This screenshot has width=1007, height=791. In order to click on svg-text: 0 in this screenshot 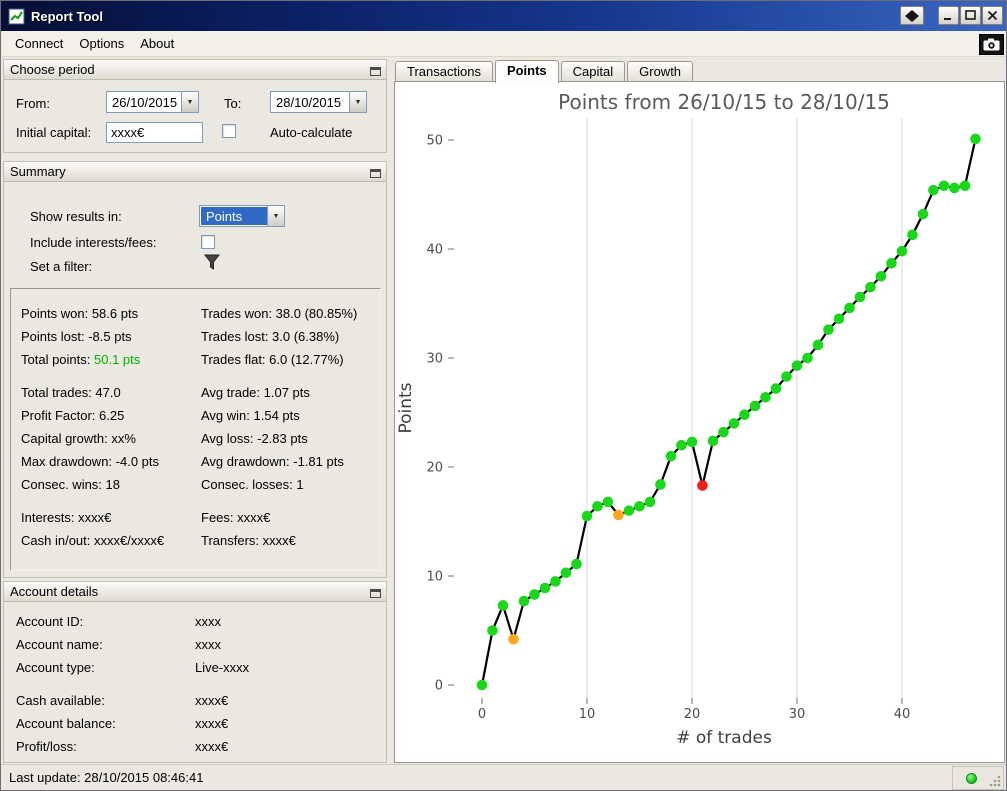, I will do `click(482, 714)`.